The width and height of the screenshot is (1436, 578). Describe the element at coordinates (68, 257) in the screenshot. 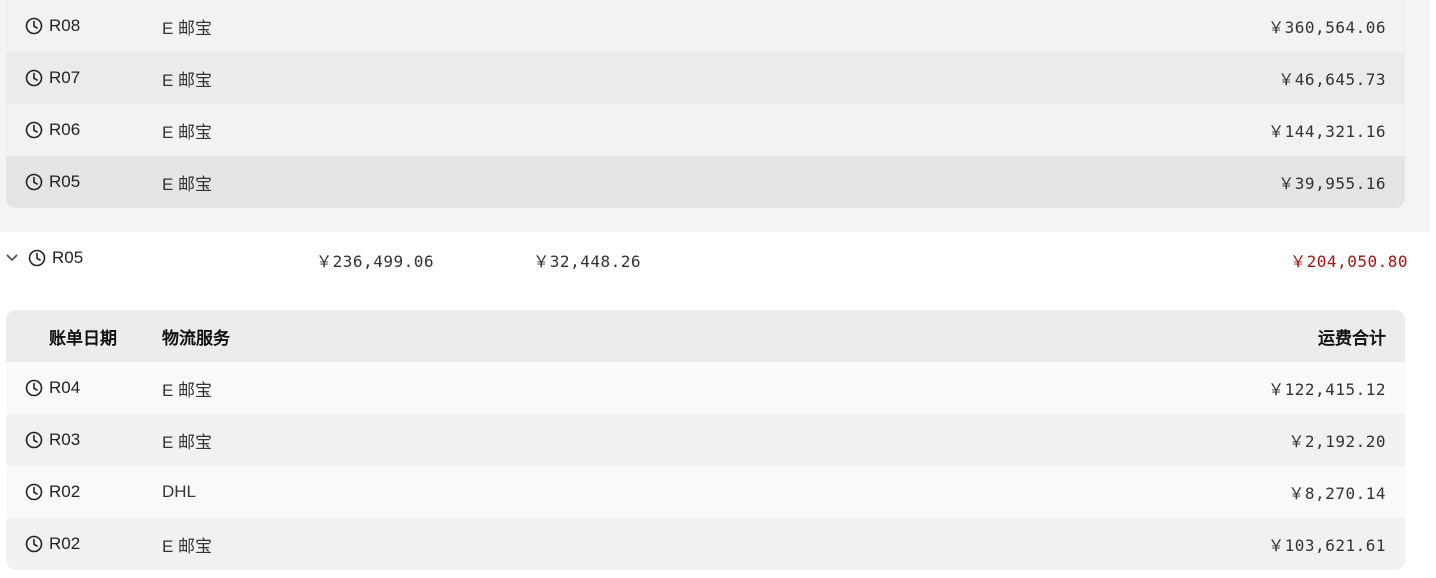

I see `group-label-text: R05` at that location.